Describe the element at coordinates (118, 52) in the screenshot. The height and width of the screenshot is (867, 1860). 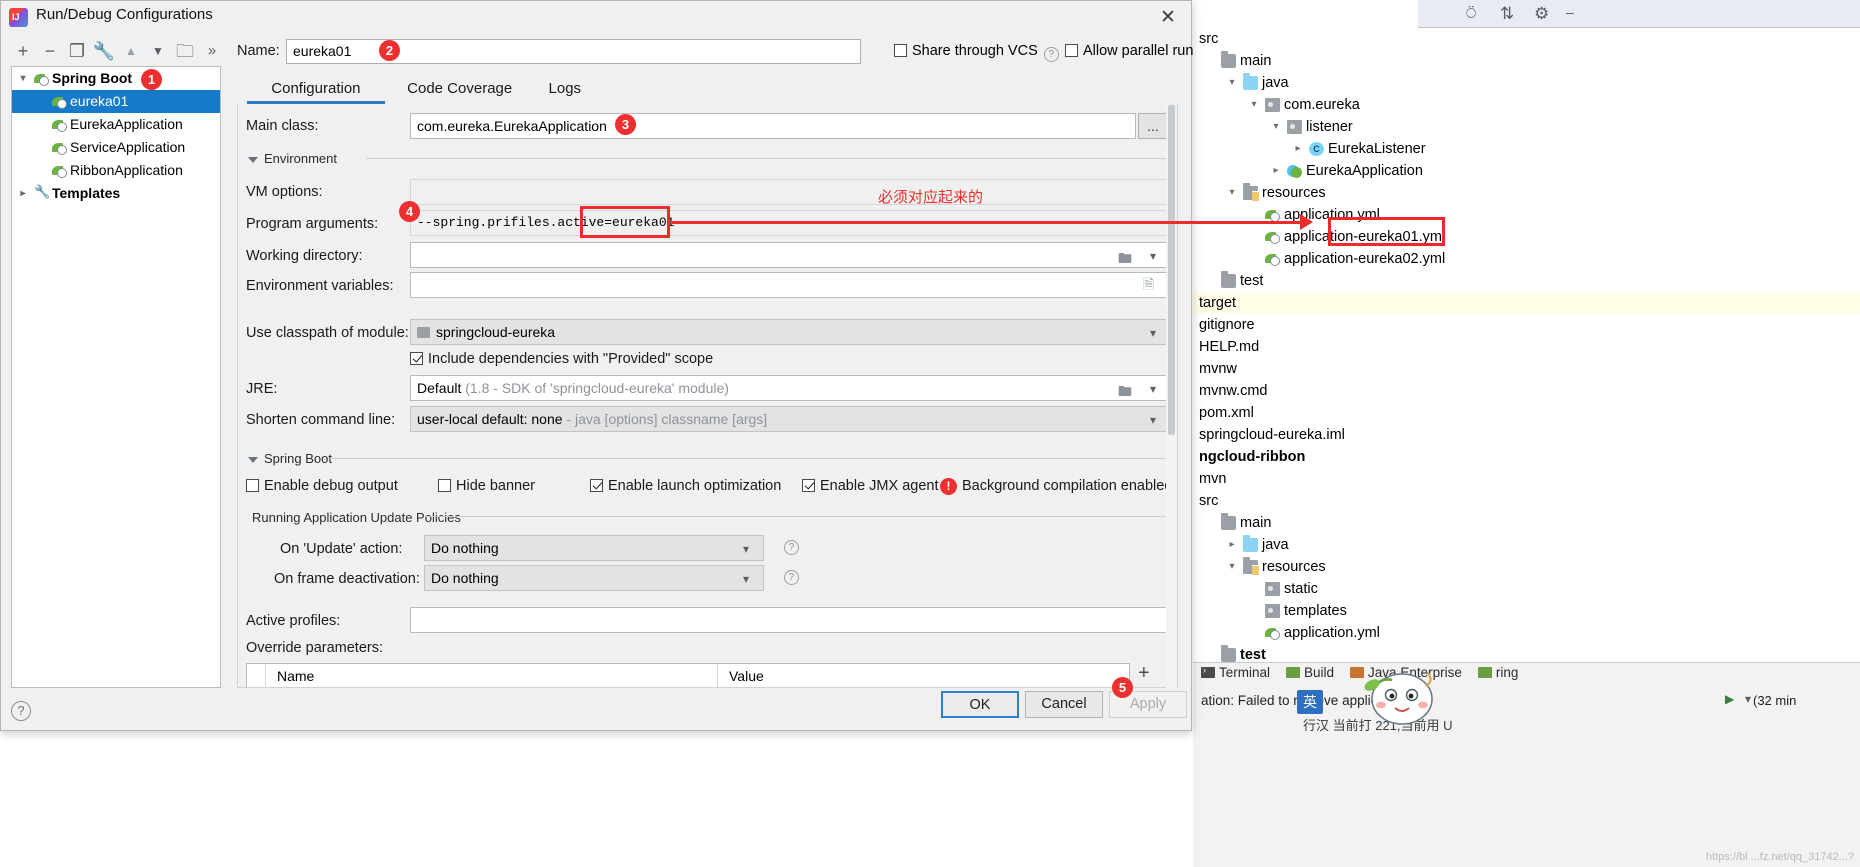
I see `configuration-toolbar: + − ❐ 🔧 ▲ ▼ 🗀»` at that location.